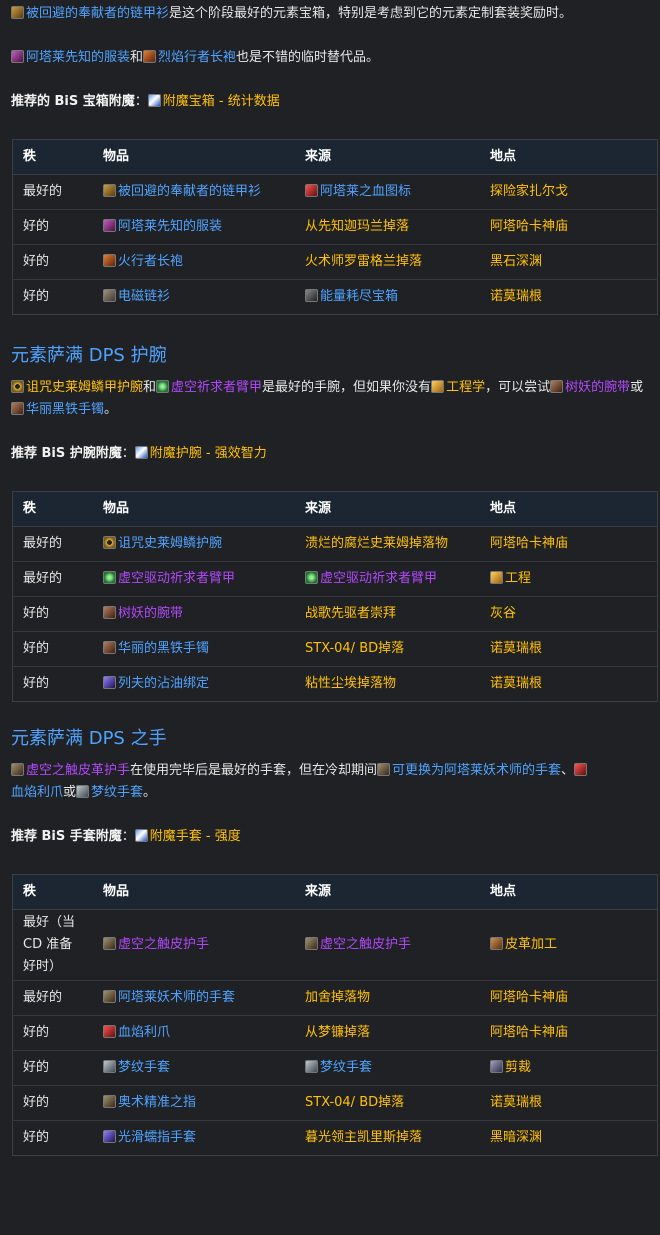  What do you see at coordinates (157, 1102) in the screenshot?
I see `item-link: 奥术精准之指` at bounding box center [157, 1102].